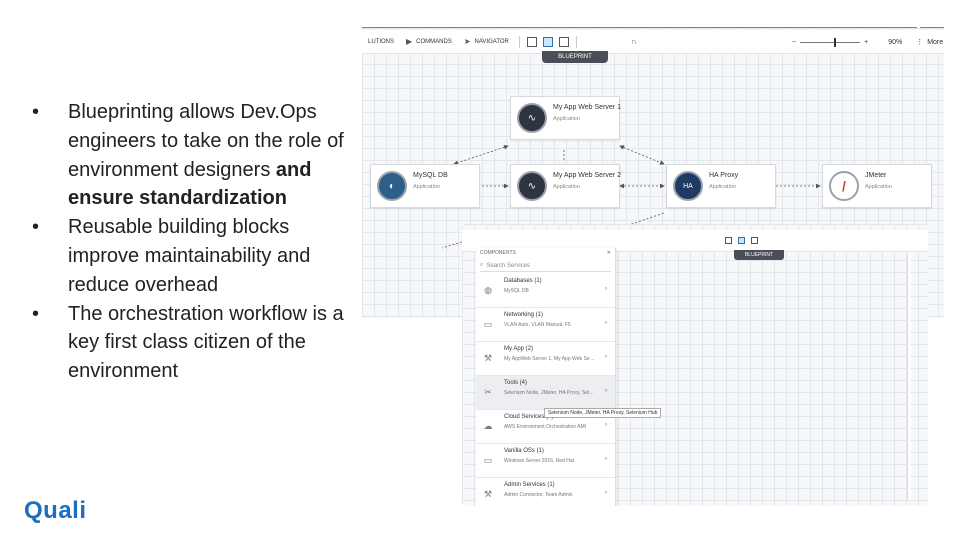  I want to click on app-name: My App Web Server 1, so click(587, 107).